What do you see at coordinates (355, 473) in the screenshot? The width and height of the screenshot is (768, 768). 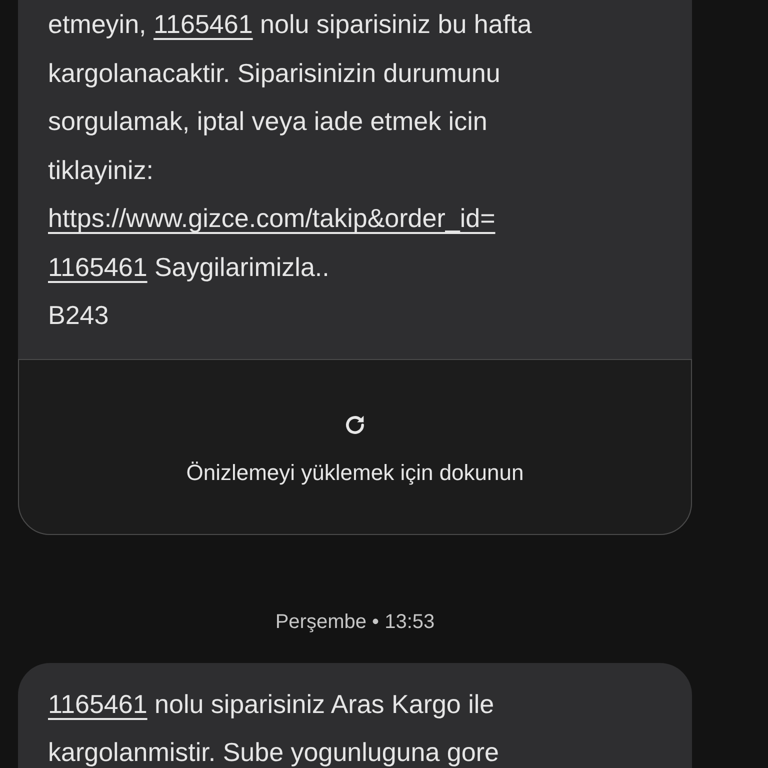 I see `preview-label: Önizlemeyi yüklemek için dokunun` at bounding box center [355, 473].